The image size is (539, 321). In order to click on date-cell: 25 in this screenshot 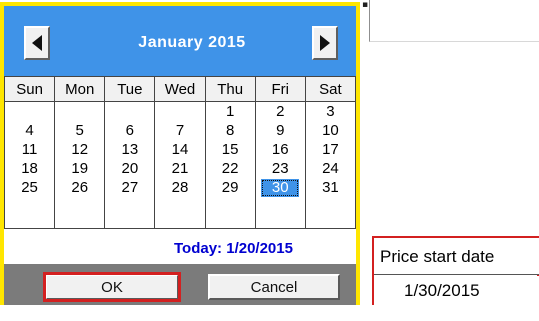, I will do `click(29, 187)`.